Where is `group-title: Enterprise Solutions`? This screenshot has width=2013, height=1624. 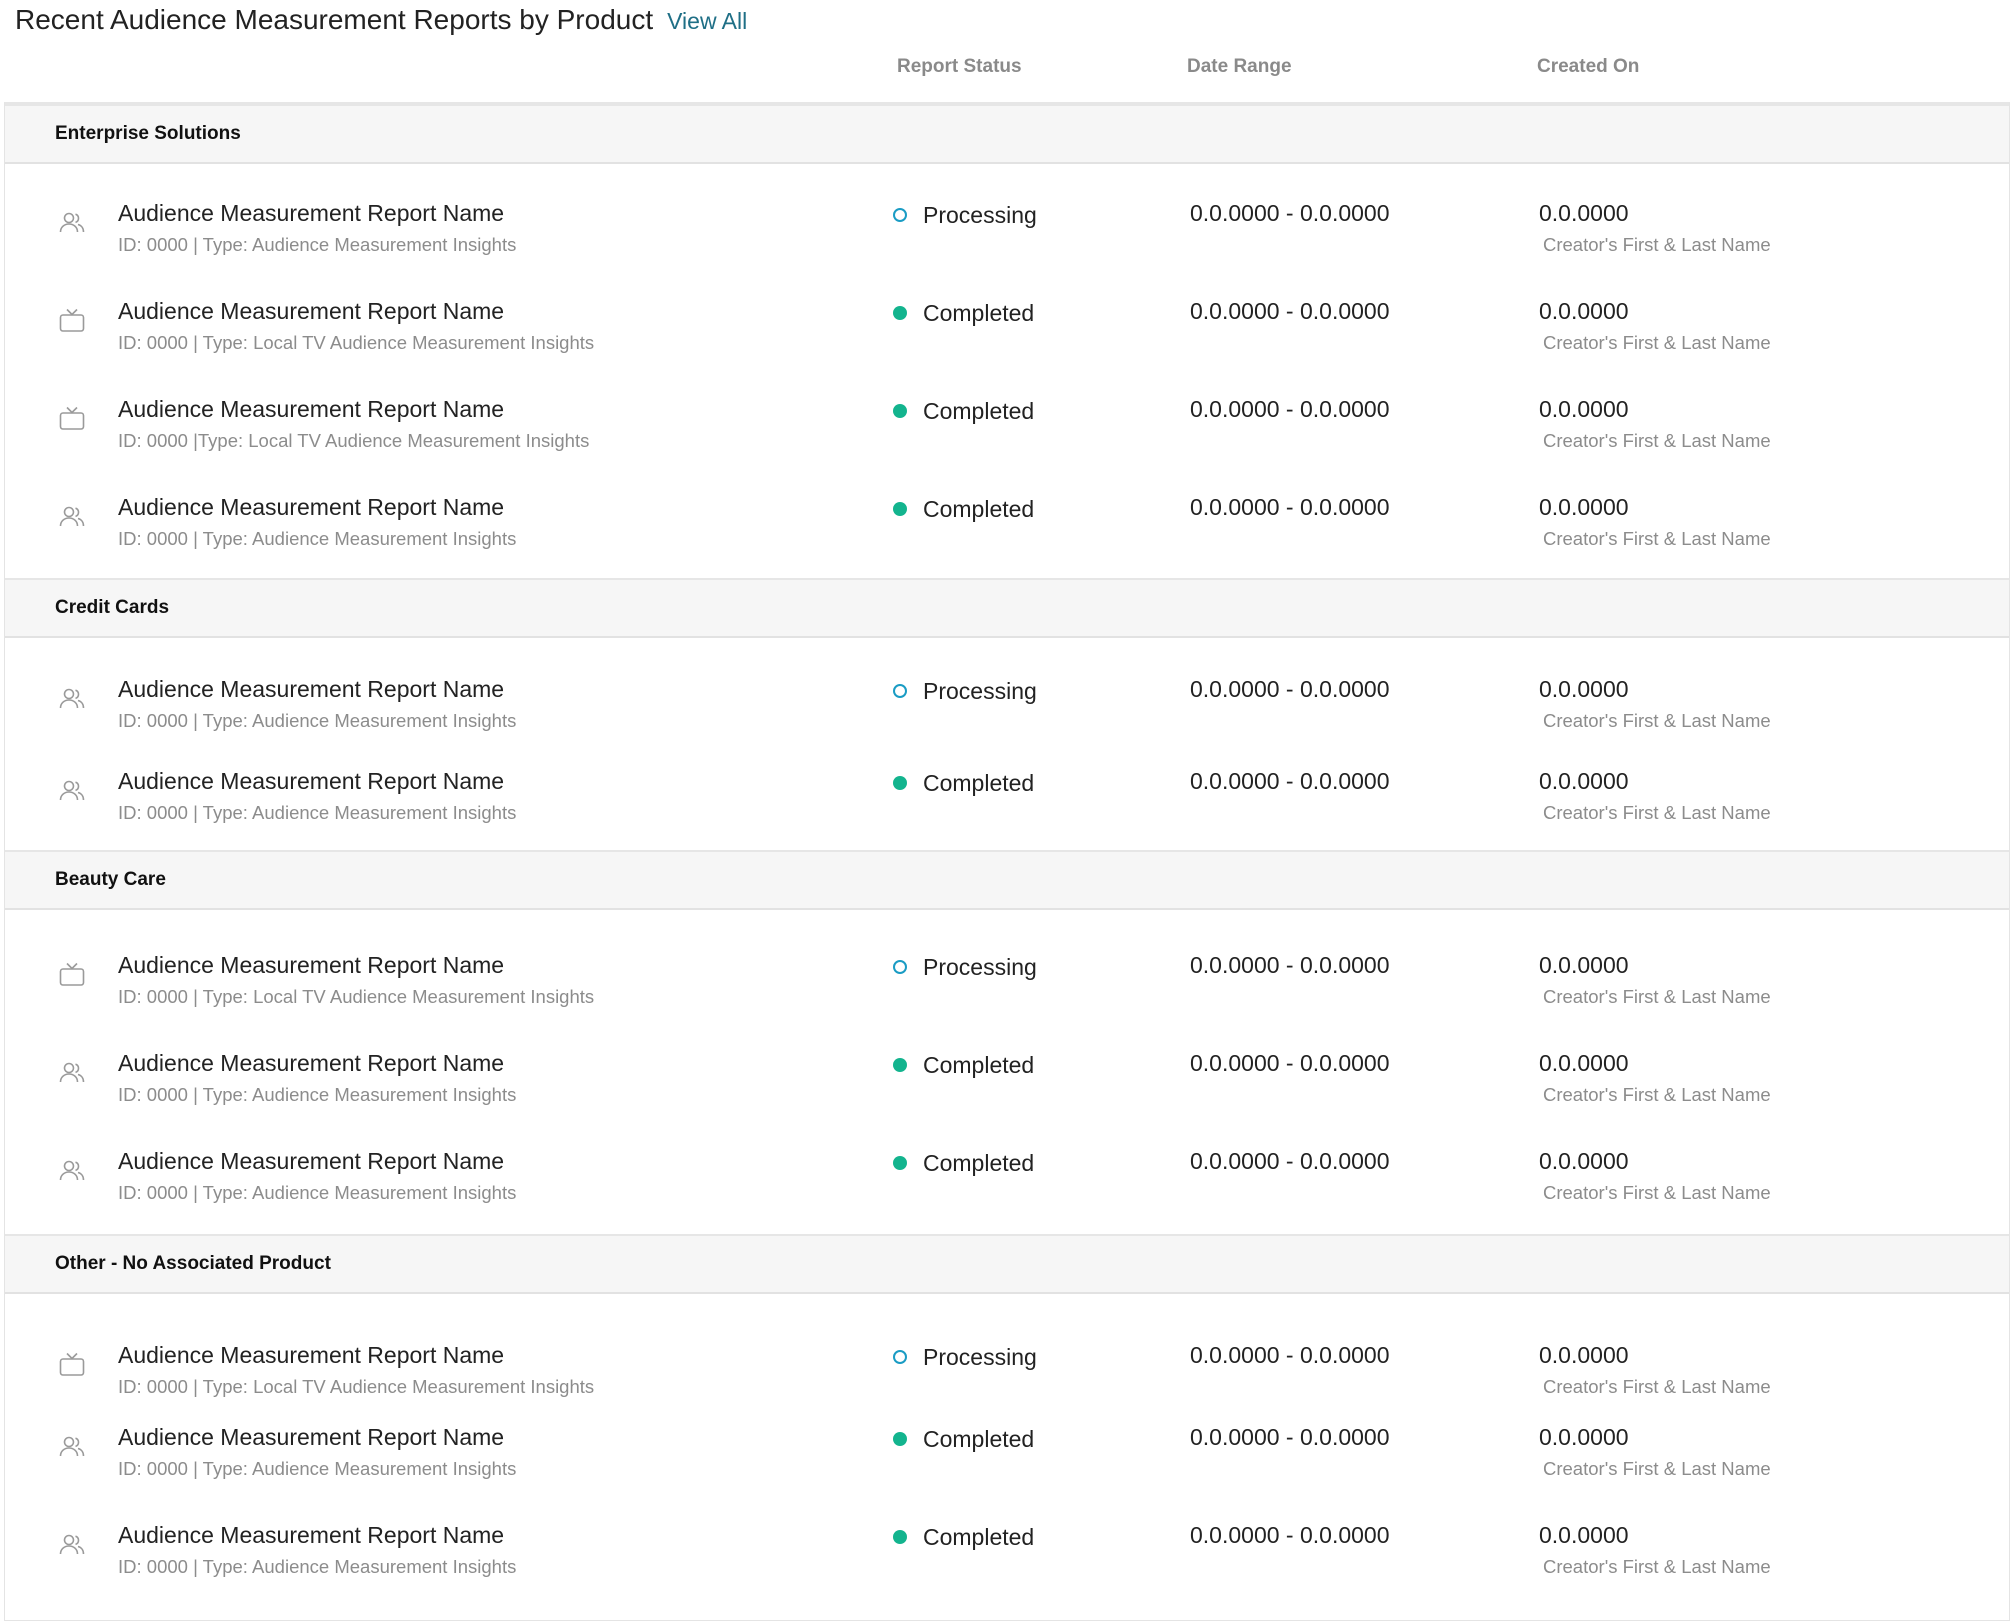 group-title: Enterprise Solutions is located at coordinates (148, 133).